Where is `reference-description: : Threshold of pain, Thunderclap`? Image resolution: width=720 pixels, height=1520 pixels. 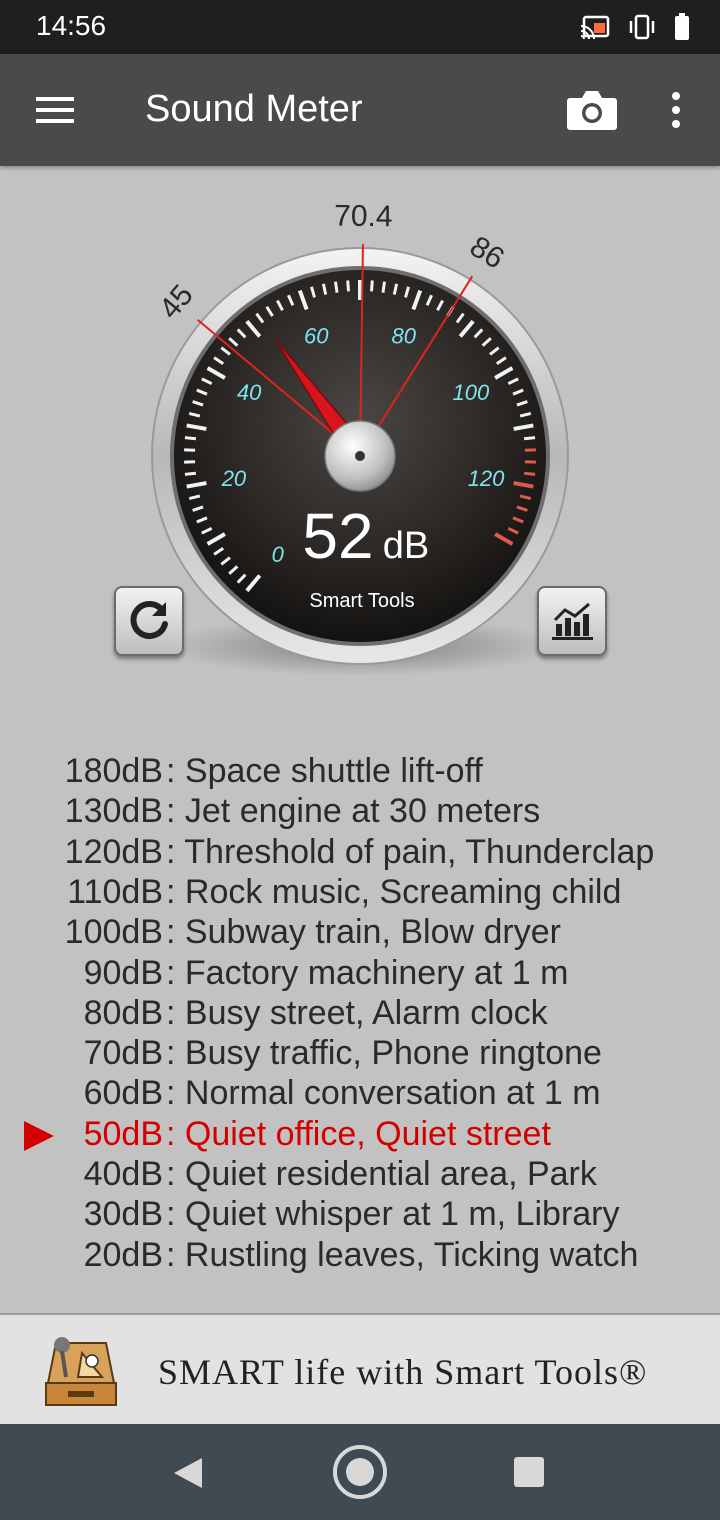 reference-description: : Threshold of pain, Thunderclap is located at coordinates (410, 851).